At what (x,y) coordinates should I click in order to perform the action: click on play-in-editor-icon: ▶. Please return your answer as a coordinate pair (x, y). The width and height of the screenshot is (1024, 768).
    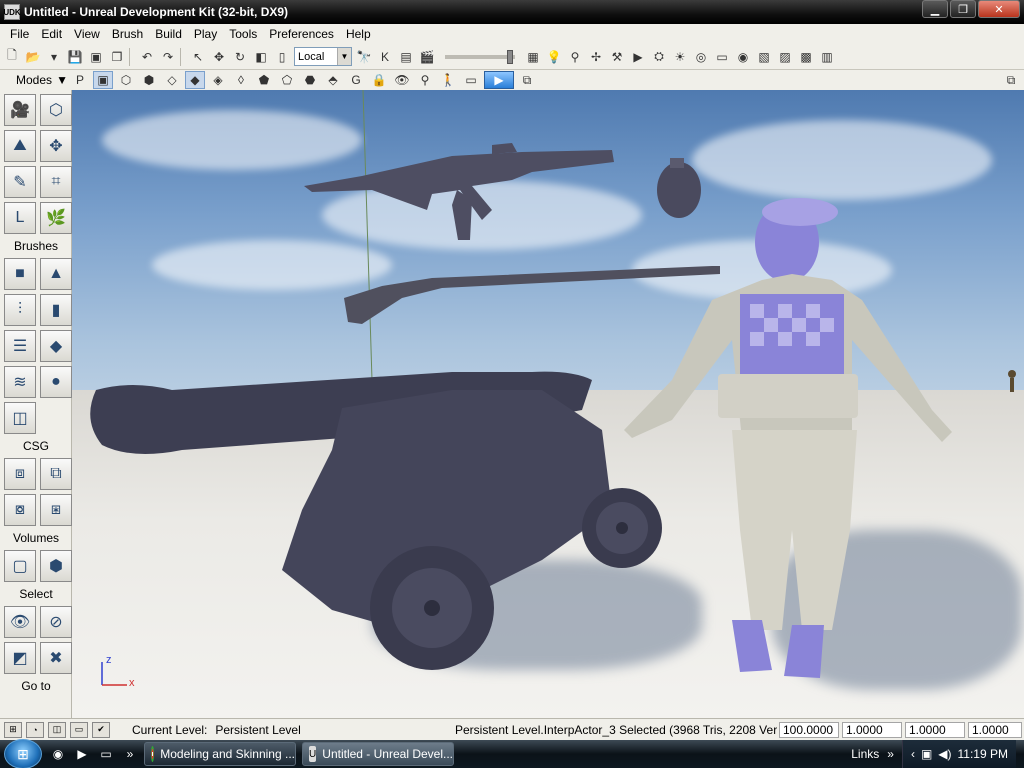
    Looking at the image, I should click on (638, 57).